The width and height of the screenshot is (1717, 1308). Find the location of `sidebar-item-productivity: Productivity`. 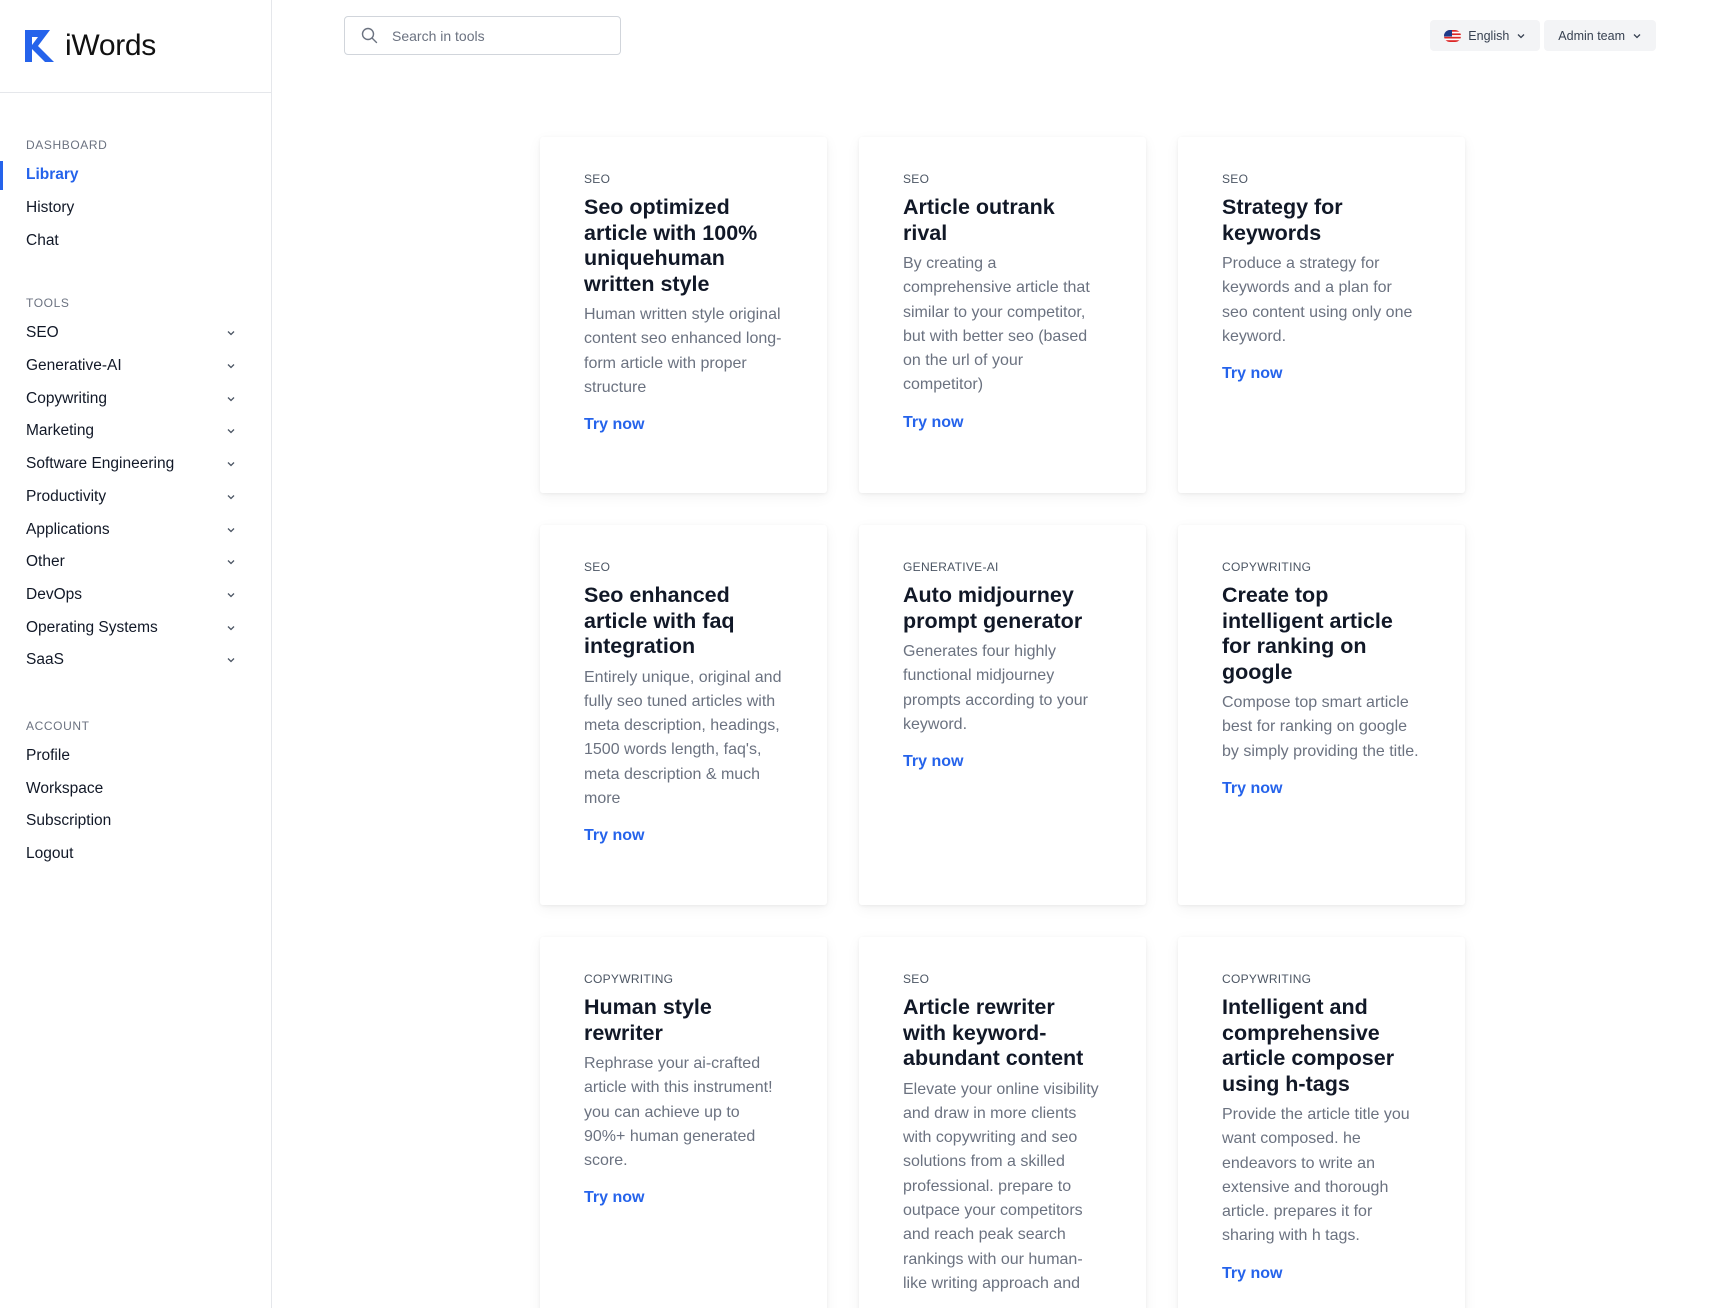

sidebar-item-productivity: Productivity is located at coordinates (135, 497).